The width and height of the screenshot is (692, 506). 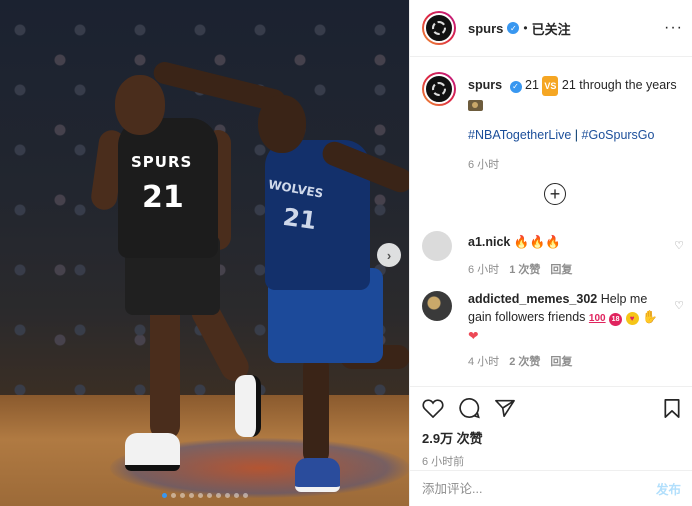 I want to click on caption-text: spurs ✓ 21 VS 21 through the years, so click(x=576, y=93).